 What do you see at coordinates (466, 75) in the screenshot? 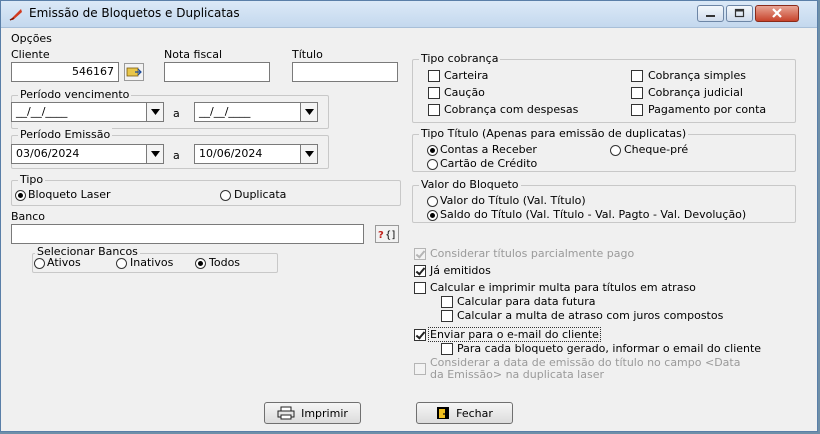
I see `carteira-label: Carteira` at bounding box center [466, 75].